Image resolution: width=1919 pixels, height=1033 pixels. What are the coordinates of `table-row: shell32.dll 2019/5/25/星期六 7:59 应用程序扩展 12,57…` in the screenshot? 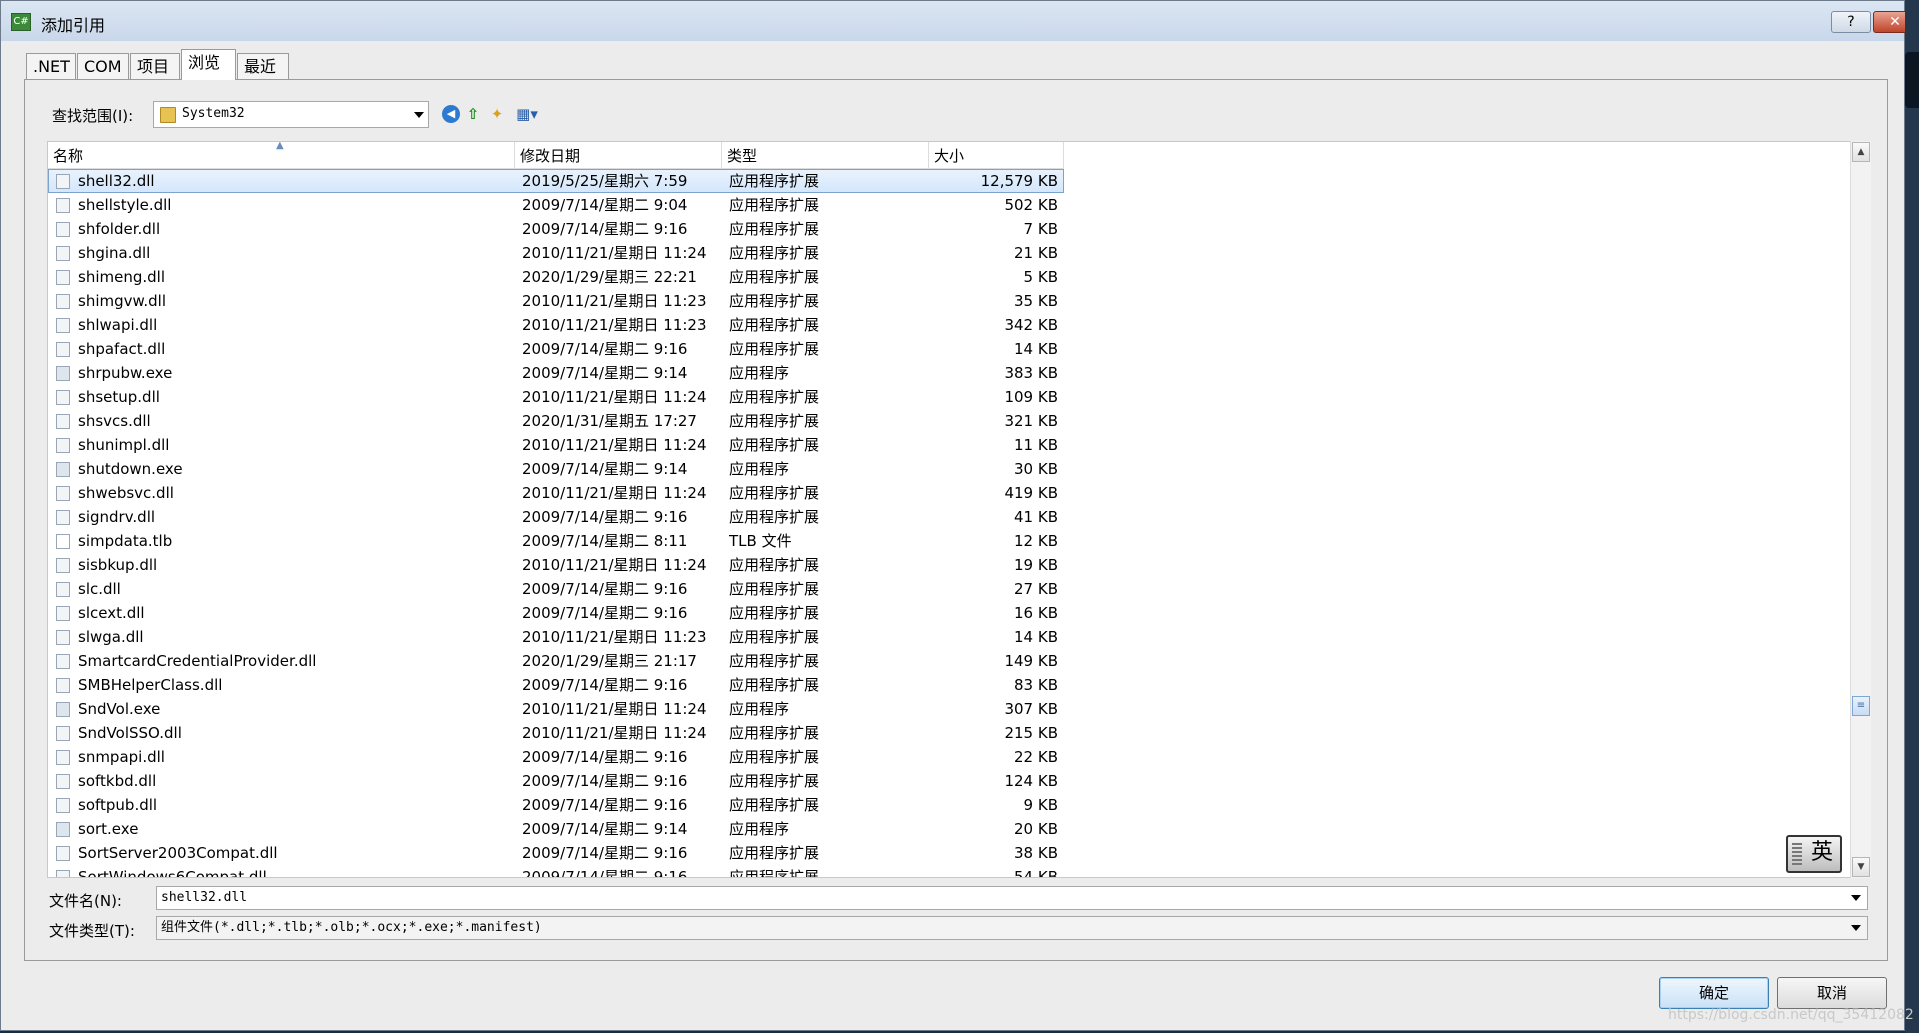 It's located at (556, 181).